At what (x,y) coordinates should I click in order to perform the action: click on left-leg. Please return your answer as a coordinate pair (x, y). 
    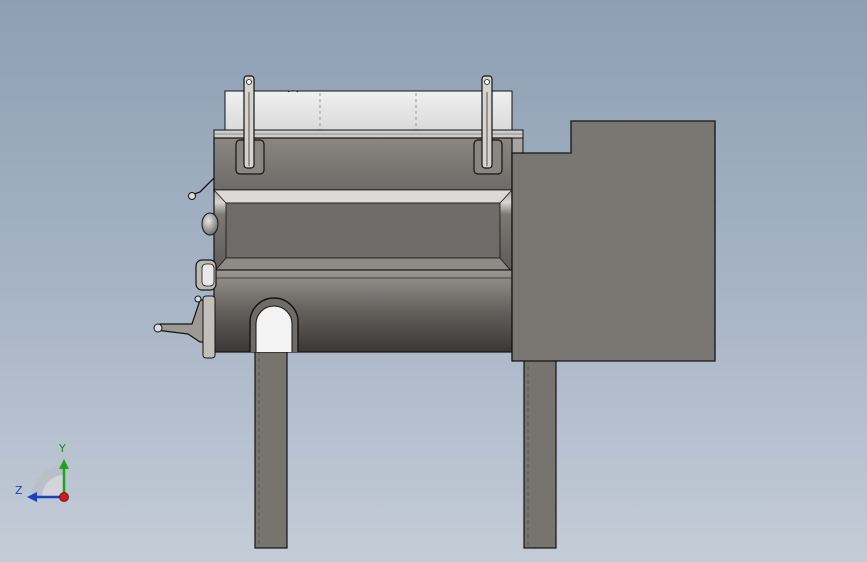
    Looking at the image, I should click on (271, 436).